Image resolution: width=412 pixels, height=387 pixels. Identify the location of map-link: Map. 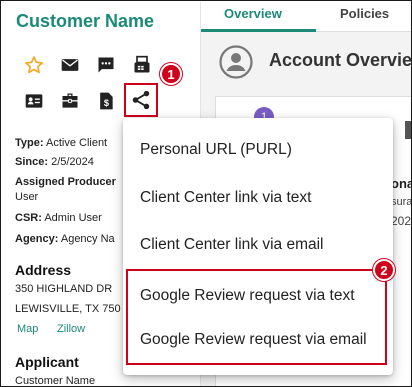
(27, 329).